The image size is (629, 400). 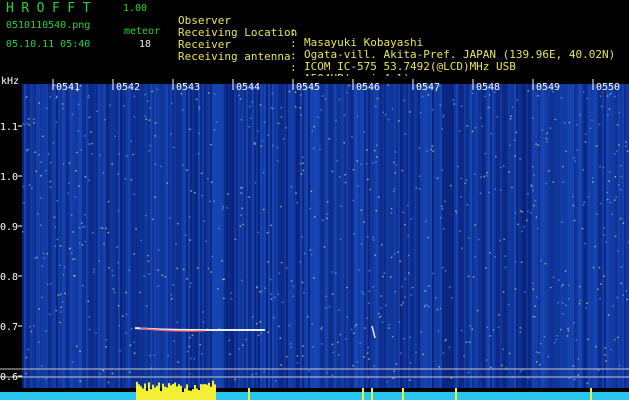 I want to click on file-name: 0510110540.png, so click(x=48, y=25).